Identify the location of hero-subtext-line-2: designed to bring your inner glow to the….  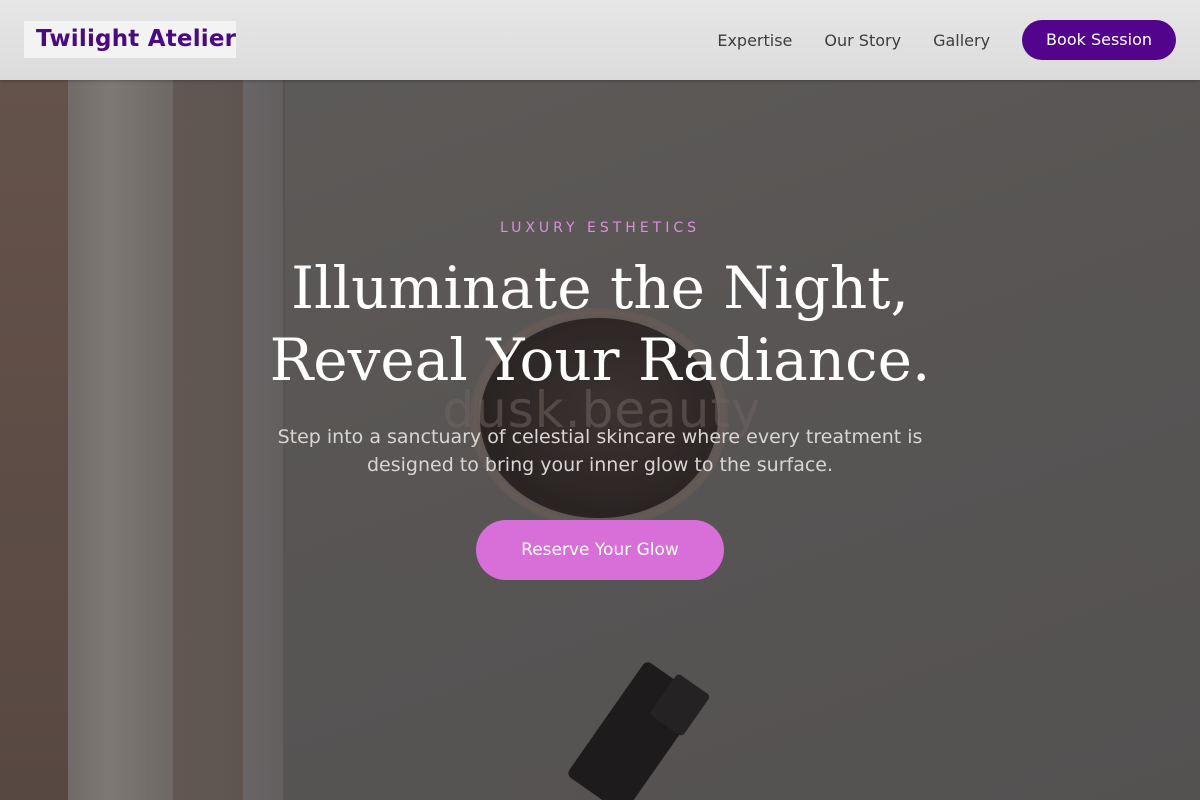
(600, 465).